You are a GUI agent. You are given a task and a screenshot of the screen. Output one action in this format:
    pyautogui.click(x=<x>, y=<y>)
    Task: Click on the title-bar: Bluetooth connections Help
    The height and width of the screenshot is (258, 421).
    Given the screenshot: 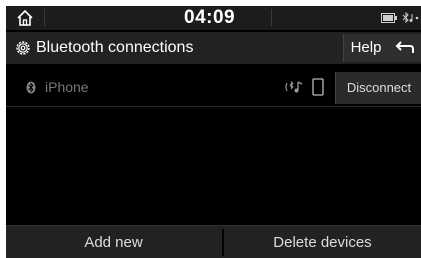 What is the action you would take?
    pyautogui.click(x=213, y=48)
    